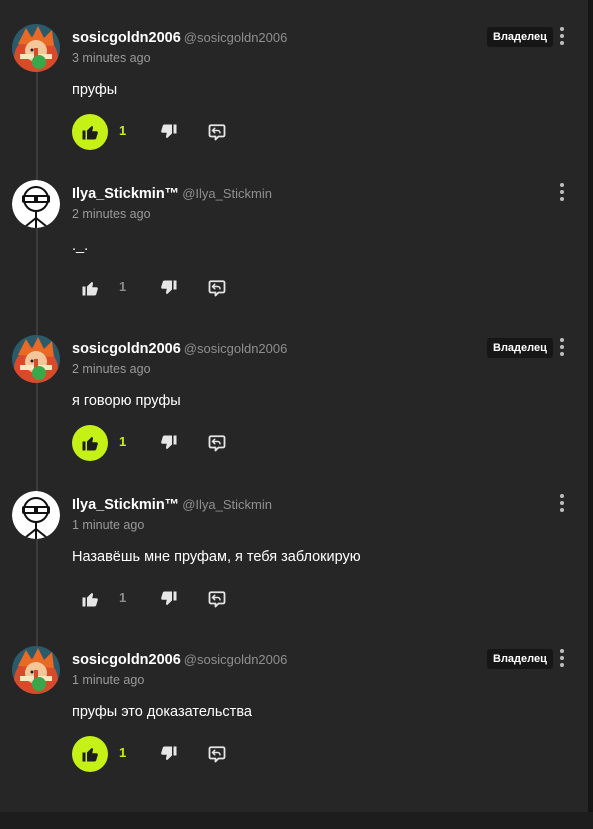  What do you see at coordinates (590, 414) in the screenshot?
I see `window-edge` at bounding box center [590, 414].